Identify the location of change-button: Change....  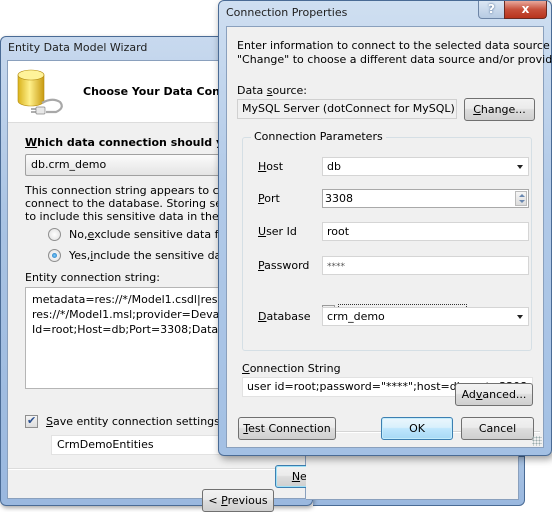
(499, 109).